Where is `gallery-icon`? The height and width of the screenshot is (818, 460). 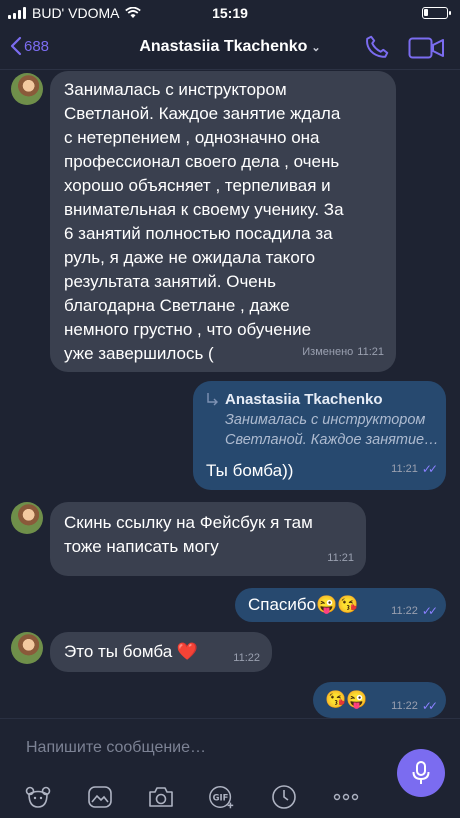
gallery-icon is located at coordinates (100, 797).